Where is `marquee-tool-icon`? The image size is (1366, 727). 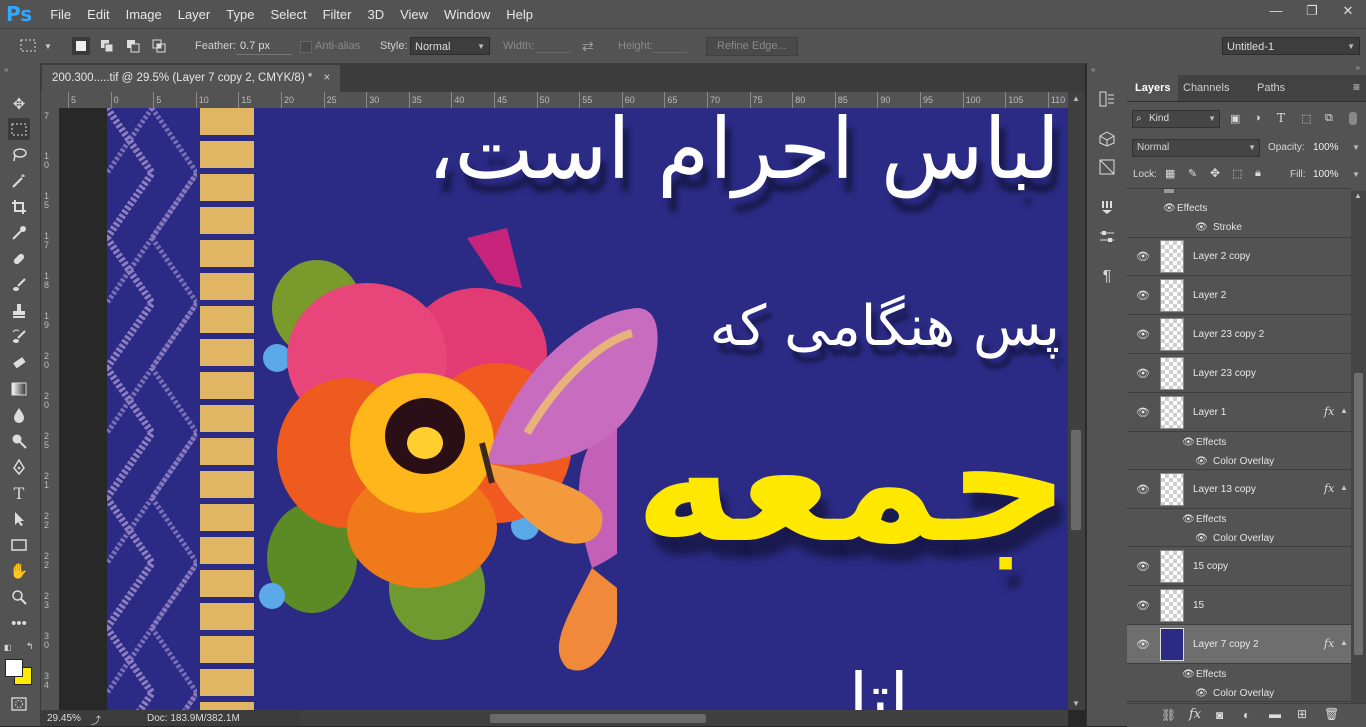 marquee-tool-icon is located at coordinates (19, 129).